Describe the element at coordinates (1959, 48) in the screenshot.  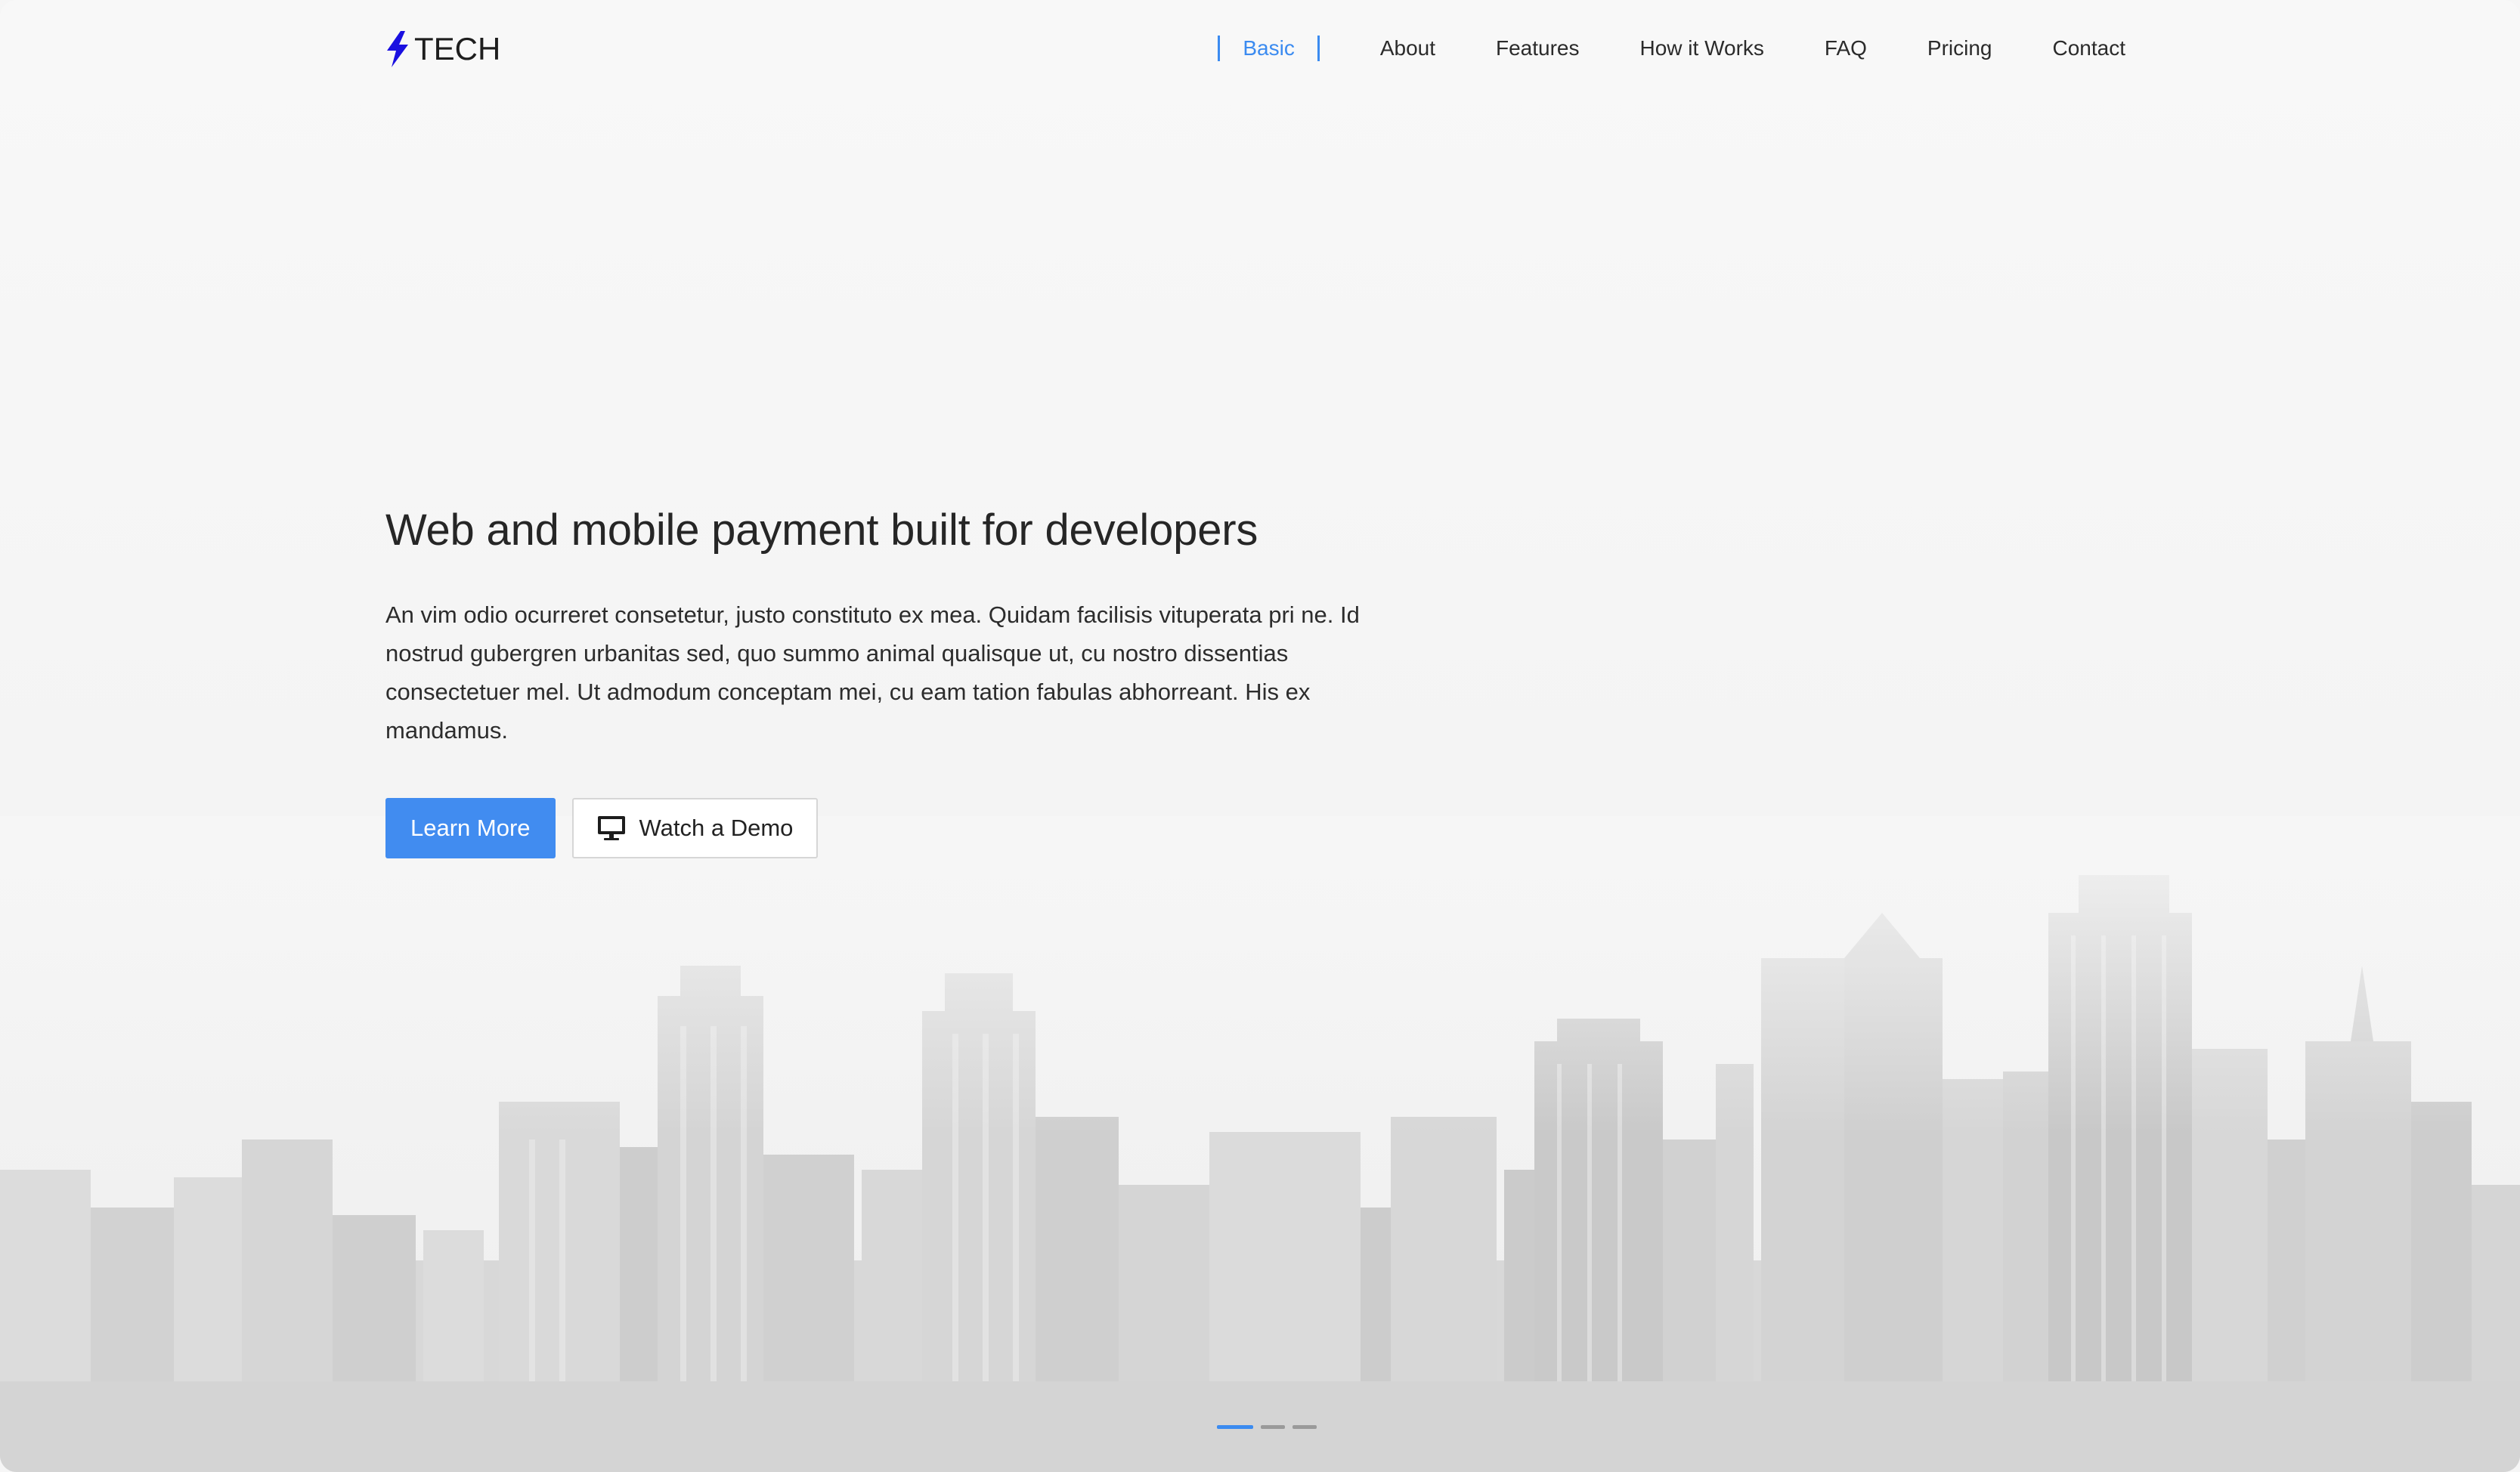
I see `nav-item-pricing: Pricing` at that location.